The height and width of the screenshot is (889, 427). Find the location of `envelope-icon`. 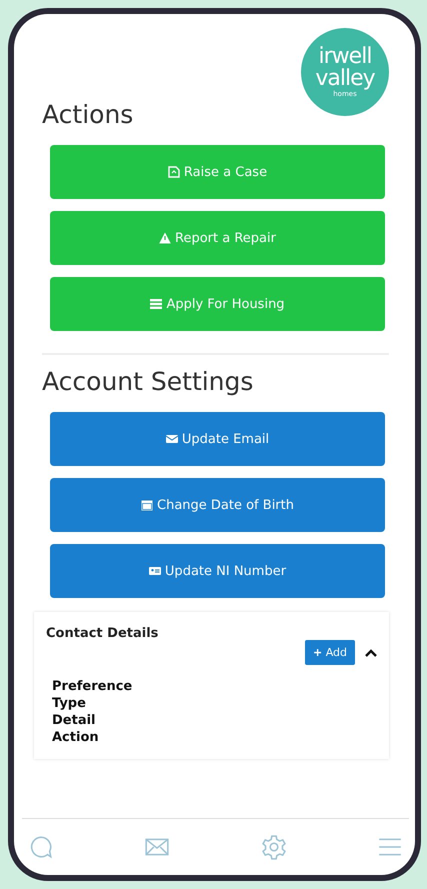

envelope-icon is located at coordinates (172, 439).